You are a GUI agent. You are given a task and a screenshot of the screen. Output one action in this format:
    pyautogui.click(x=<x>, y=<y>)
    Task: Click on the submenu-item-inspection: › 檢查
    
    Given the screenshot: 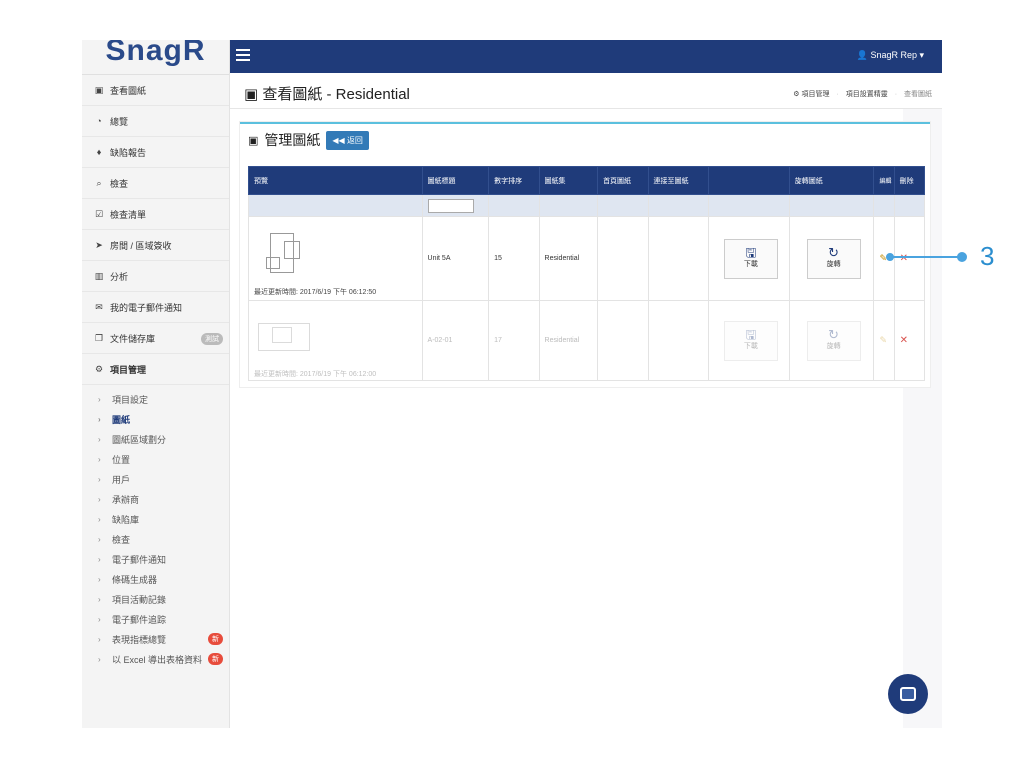 What is the action you would take?
    pyautogui.click(x=155, y=539)
    